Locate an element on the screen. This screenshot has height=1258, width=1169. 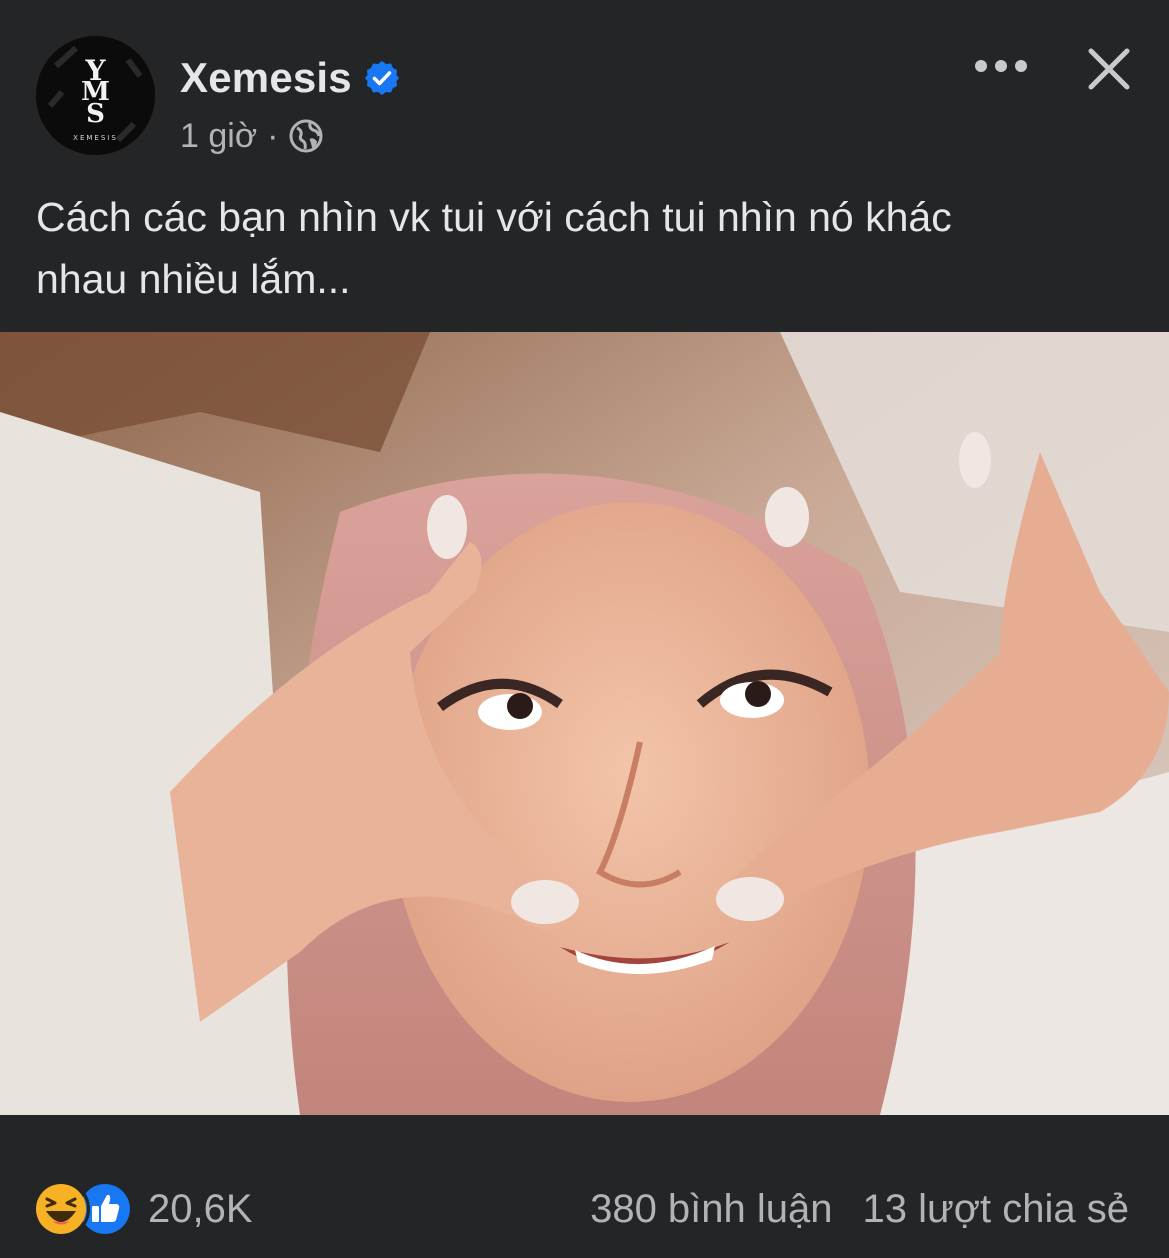
haha-reaction-icon is located at coordinates (61, 1209).